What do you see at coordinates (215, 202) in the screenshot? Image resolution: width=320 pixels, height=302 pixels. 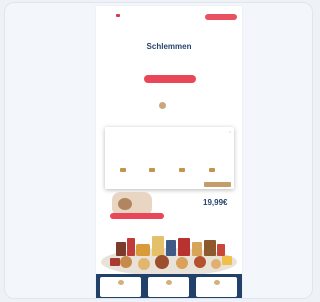 I see `price: 19,99€` at bounding box center [215, 202].